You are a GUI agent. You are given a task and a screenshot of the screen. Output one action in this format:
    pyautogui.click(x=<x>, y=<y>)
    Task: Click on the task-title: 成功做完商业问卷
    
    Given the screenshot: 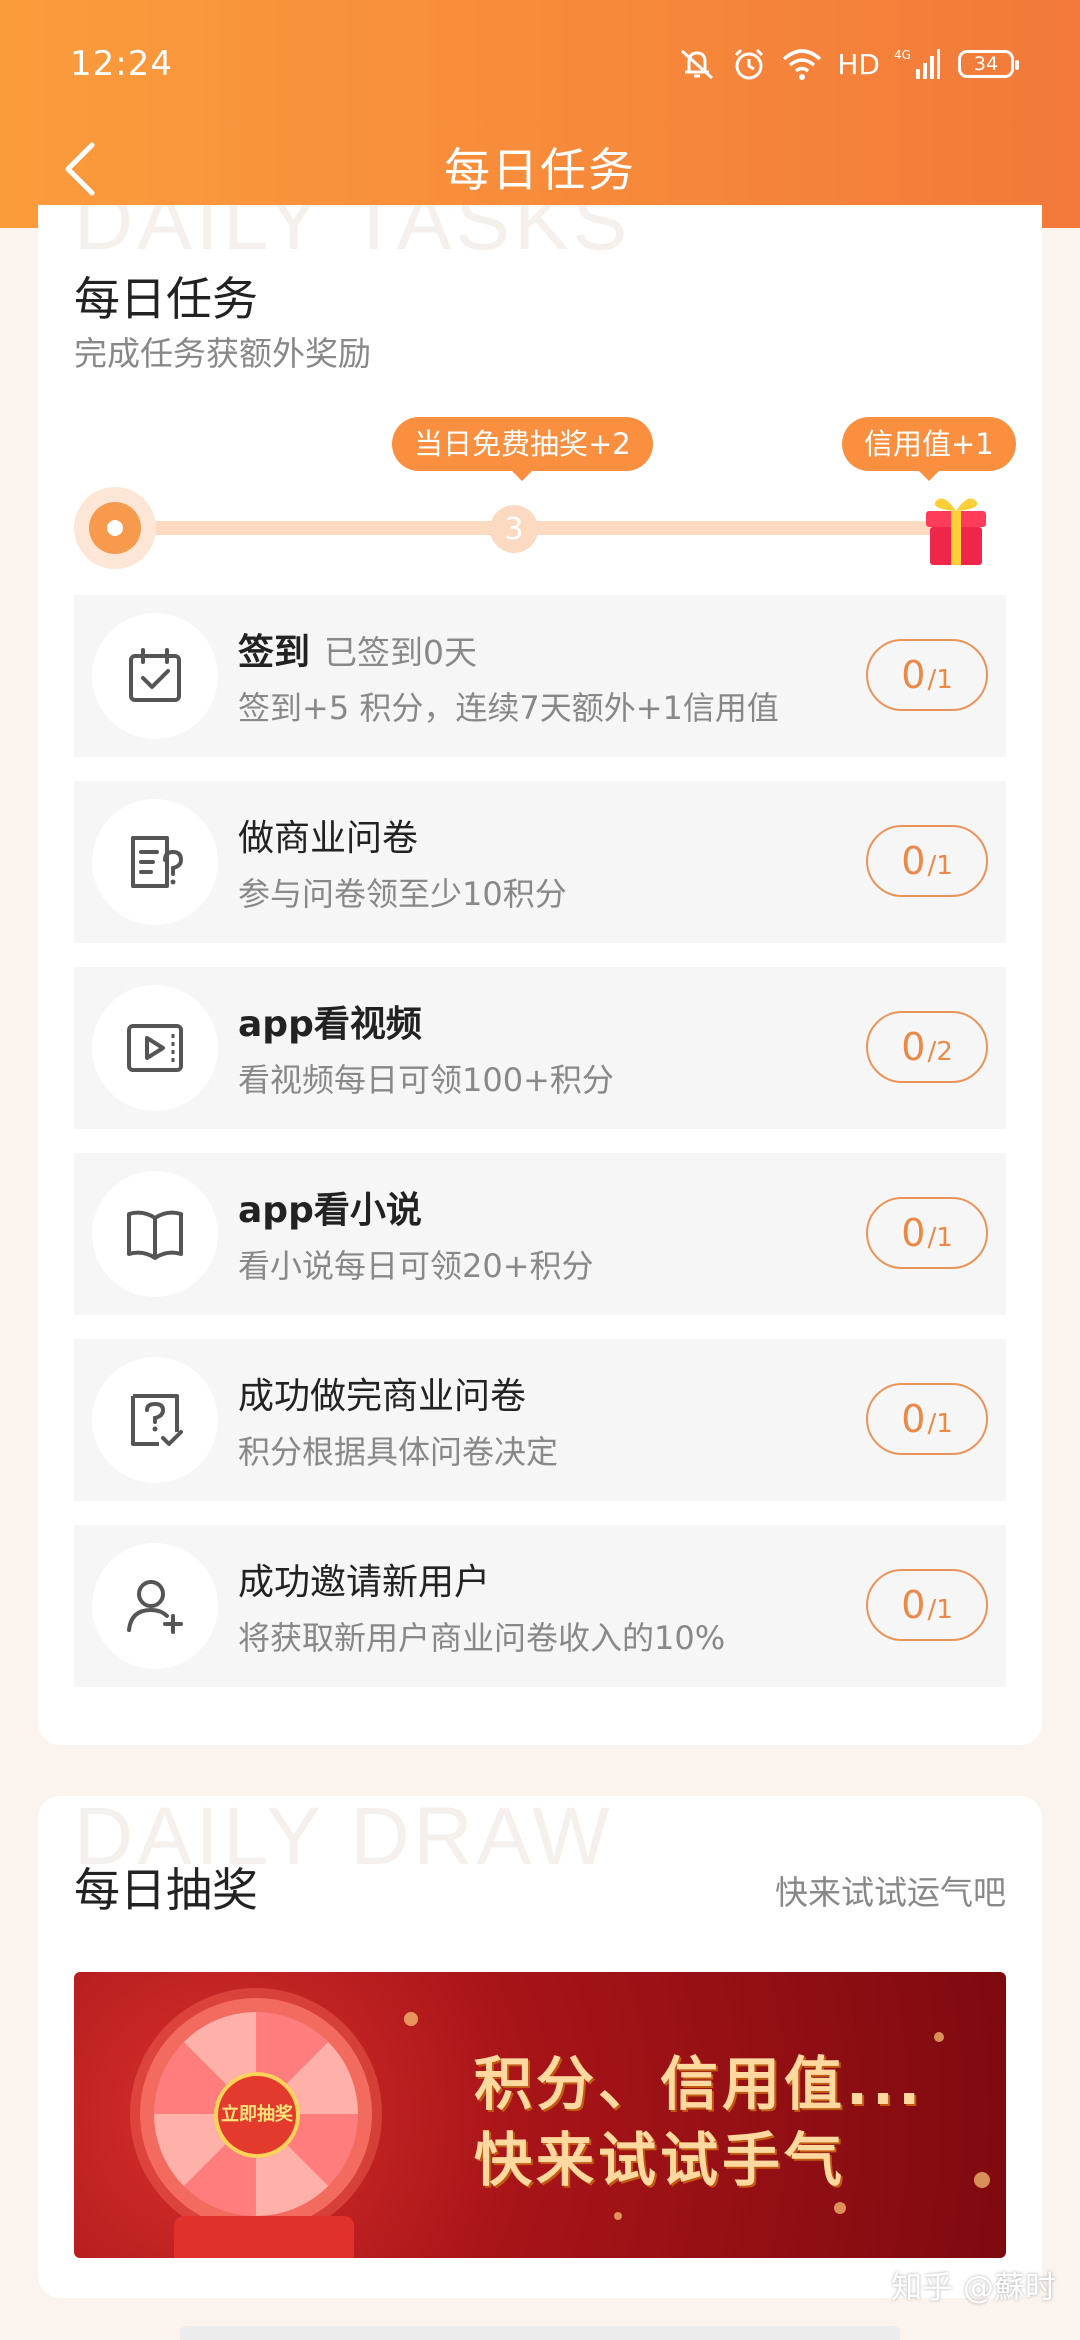 What is the action you would take?
    pyautogui.click(x=382, y=1396)
    